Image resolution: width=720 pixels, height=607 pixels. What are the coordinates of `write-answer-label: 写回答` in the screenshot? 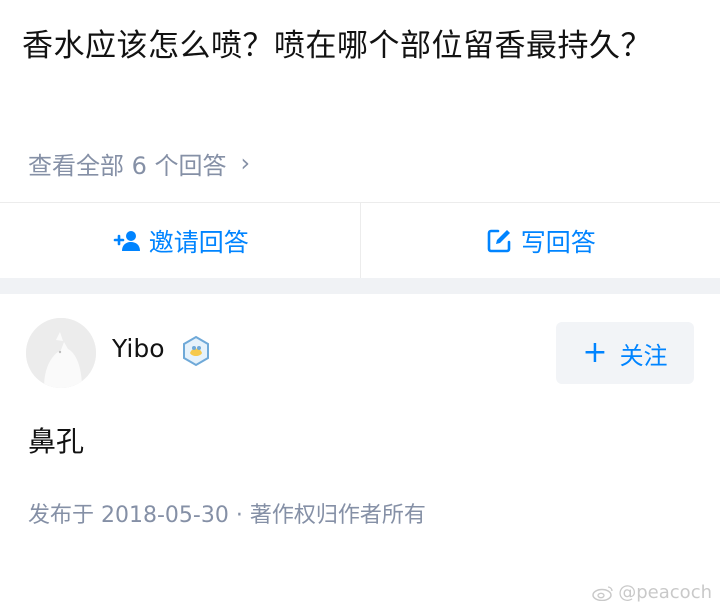 It's located at (558, 242).